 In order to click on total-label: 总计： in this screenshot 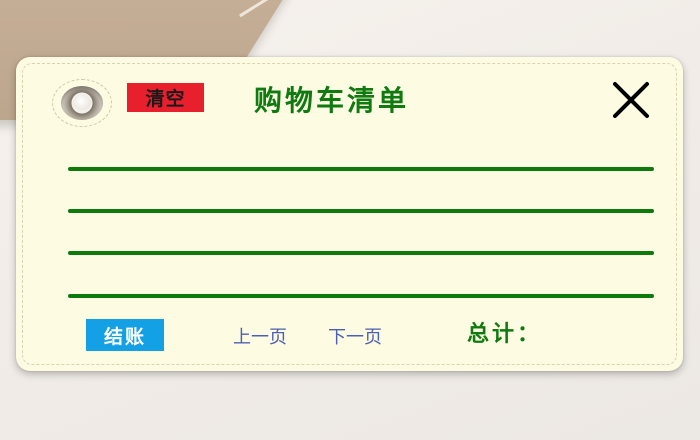, I will do `click(505, 334)`.